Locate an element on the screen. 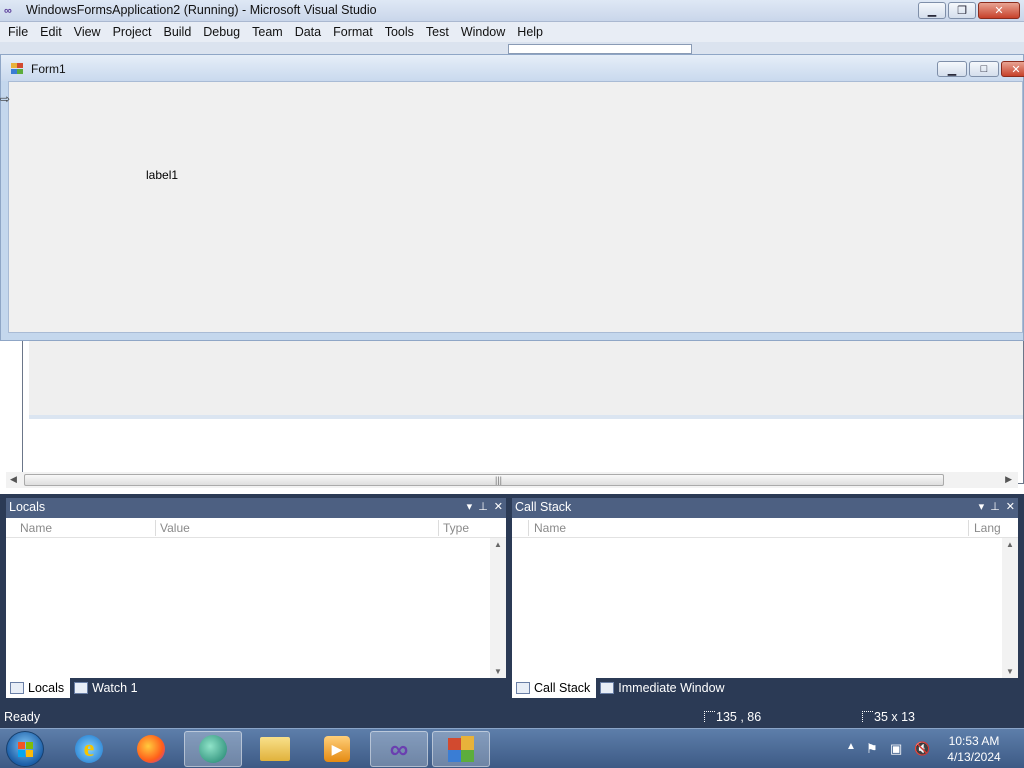  taskbar-firefox is located at coordinates (151, 749).